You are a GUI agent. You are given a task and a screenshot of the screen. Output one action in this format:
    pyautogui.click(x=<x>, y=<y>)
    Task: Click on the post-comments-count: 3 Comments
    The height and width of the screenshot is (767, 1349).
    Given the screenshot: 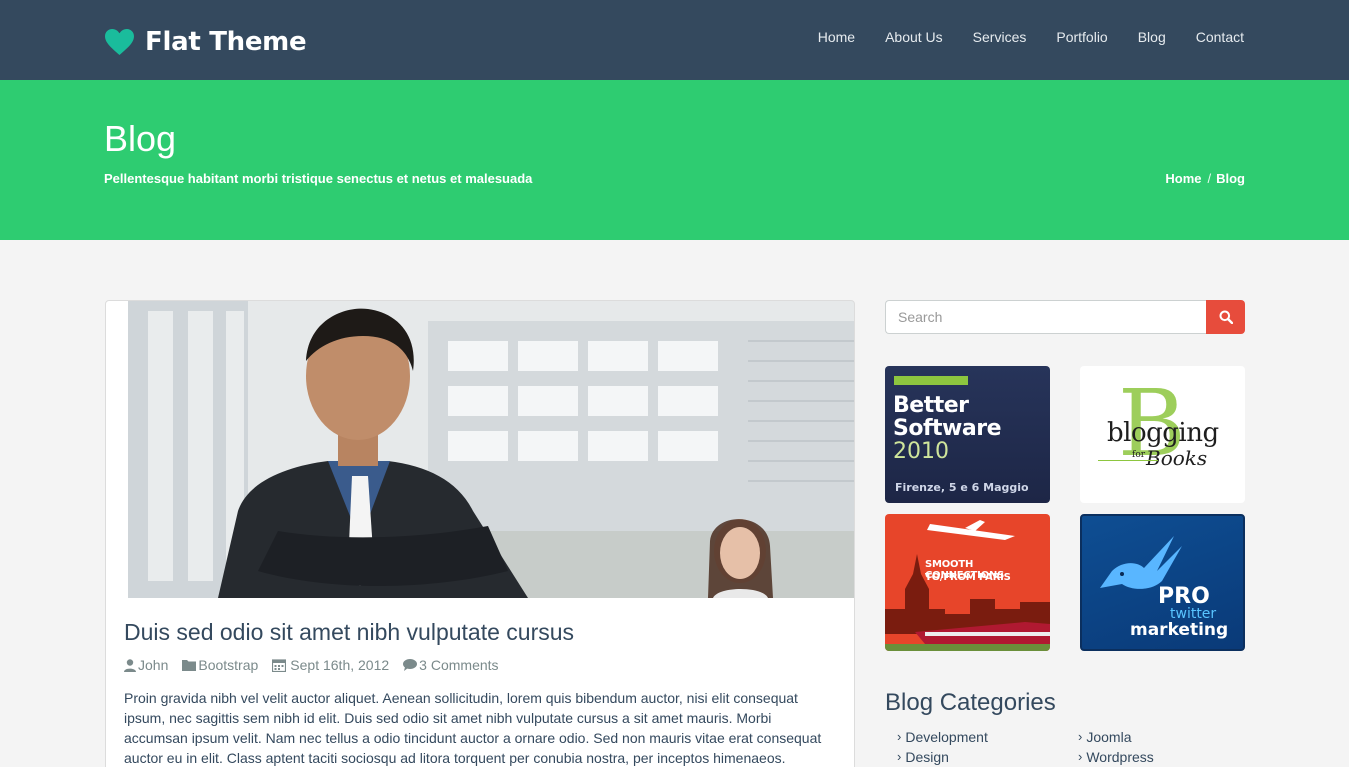 What is the action you would take?
    pyautogui.click(x=459, y=665)
    